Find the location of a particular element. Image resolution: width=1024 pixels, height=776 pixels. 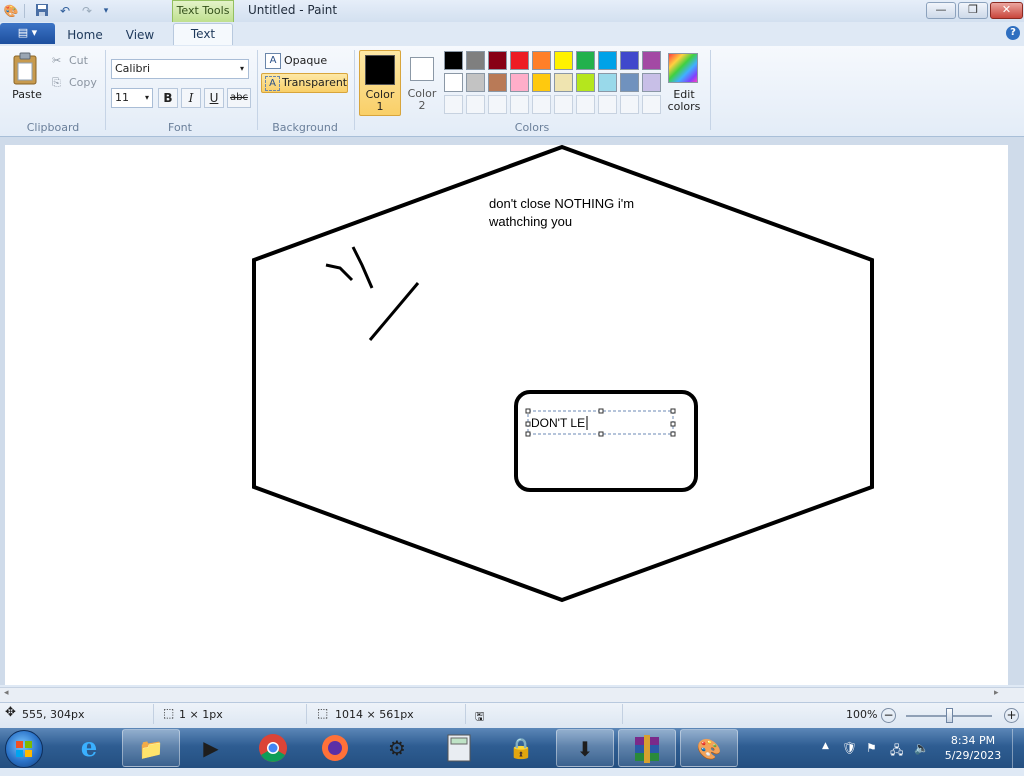

paint-taskbar-icon: 🎨 is located at coordinates (709, 748).